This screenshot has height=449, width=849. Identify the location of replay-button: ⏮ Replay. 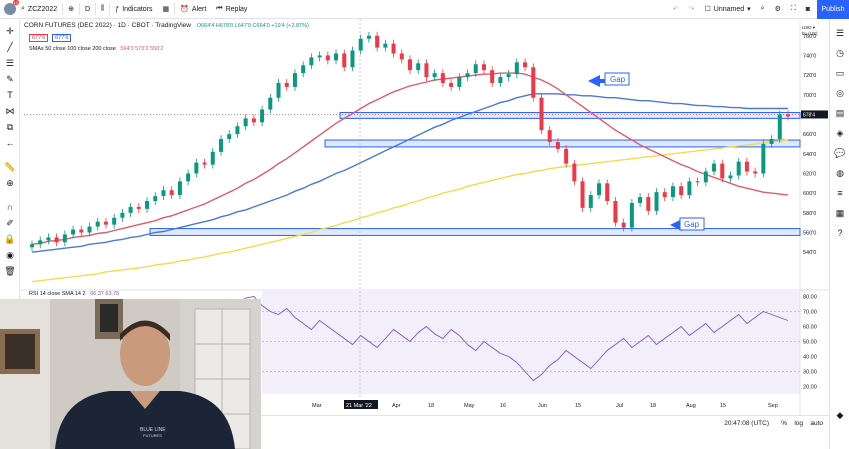
(231, 9).